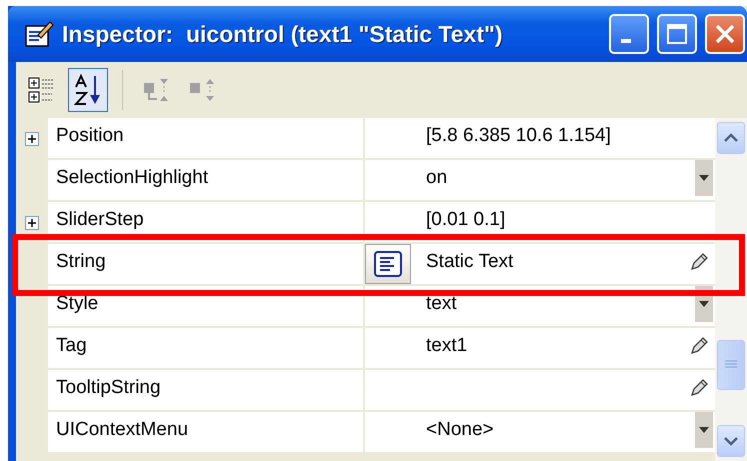 The height and width of the screenshot is (461, 747). I want to click on property-value: <None>, so click(460, 429).